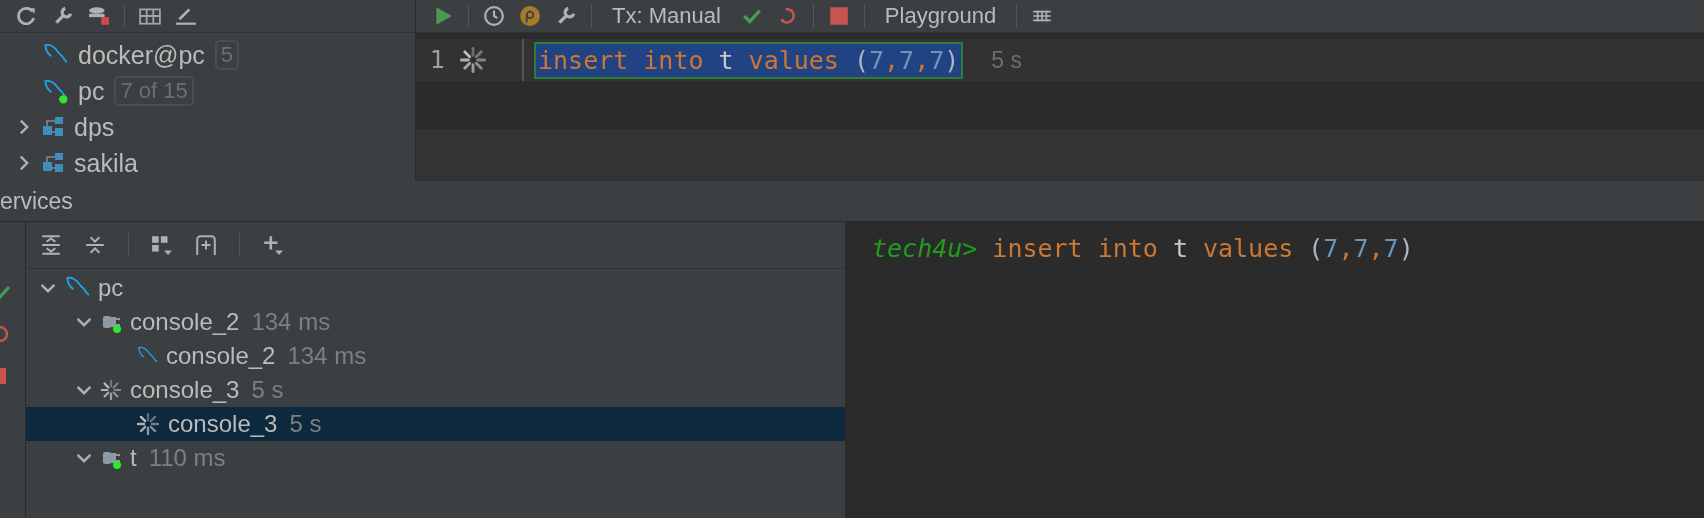 Image resolution: width=1704 pixels, height=518 pixels. Describe the element at coordinates (838, 16) in the screenshot. I see `stop-icon` at that location.